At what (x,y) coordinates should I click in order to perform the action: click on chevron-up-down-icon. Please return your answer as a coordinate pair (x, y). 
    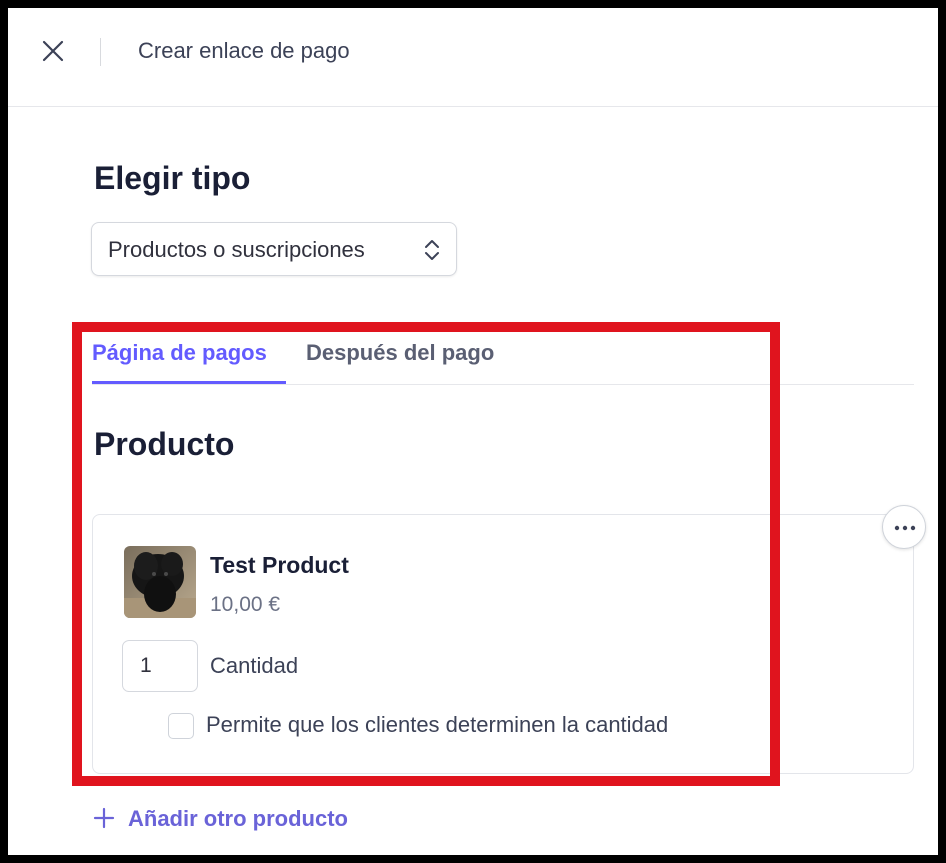
    Looking at the image, I should click on (432, 250).